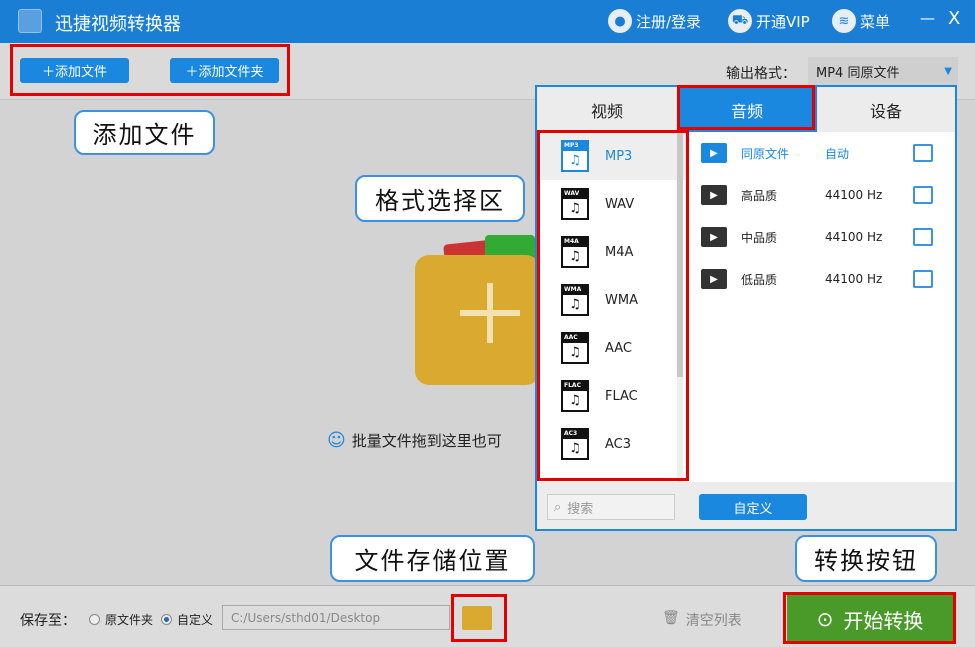 Image resolution: width=975 pixels, height=647 pixels. Describe the element at coordinates (30, 21) in the screenshot. I see `app-logo-icon` at that location.